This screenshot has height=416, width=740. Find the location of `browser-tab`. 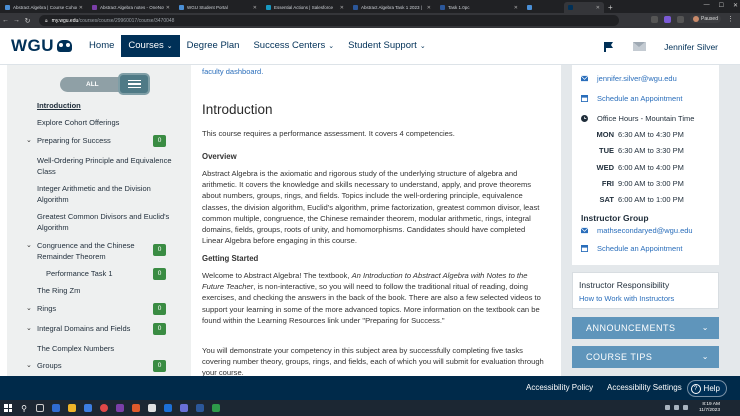

browser-tab is located at coordinates (543, 7).